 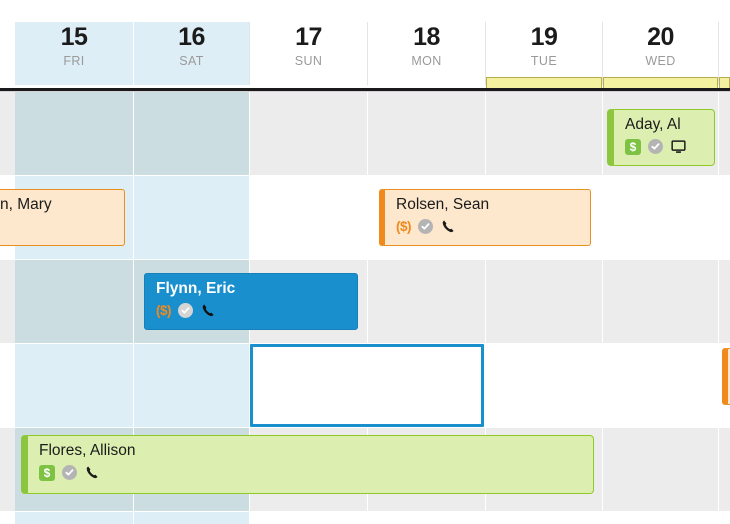 What do you see at coordinates (365, 518) in the screenshot?
I see `calendar-row` at bounding box center [365, 518].